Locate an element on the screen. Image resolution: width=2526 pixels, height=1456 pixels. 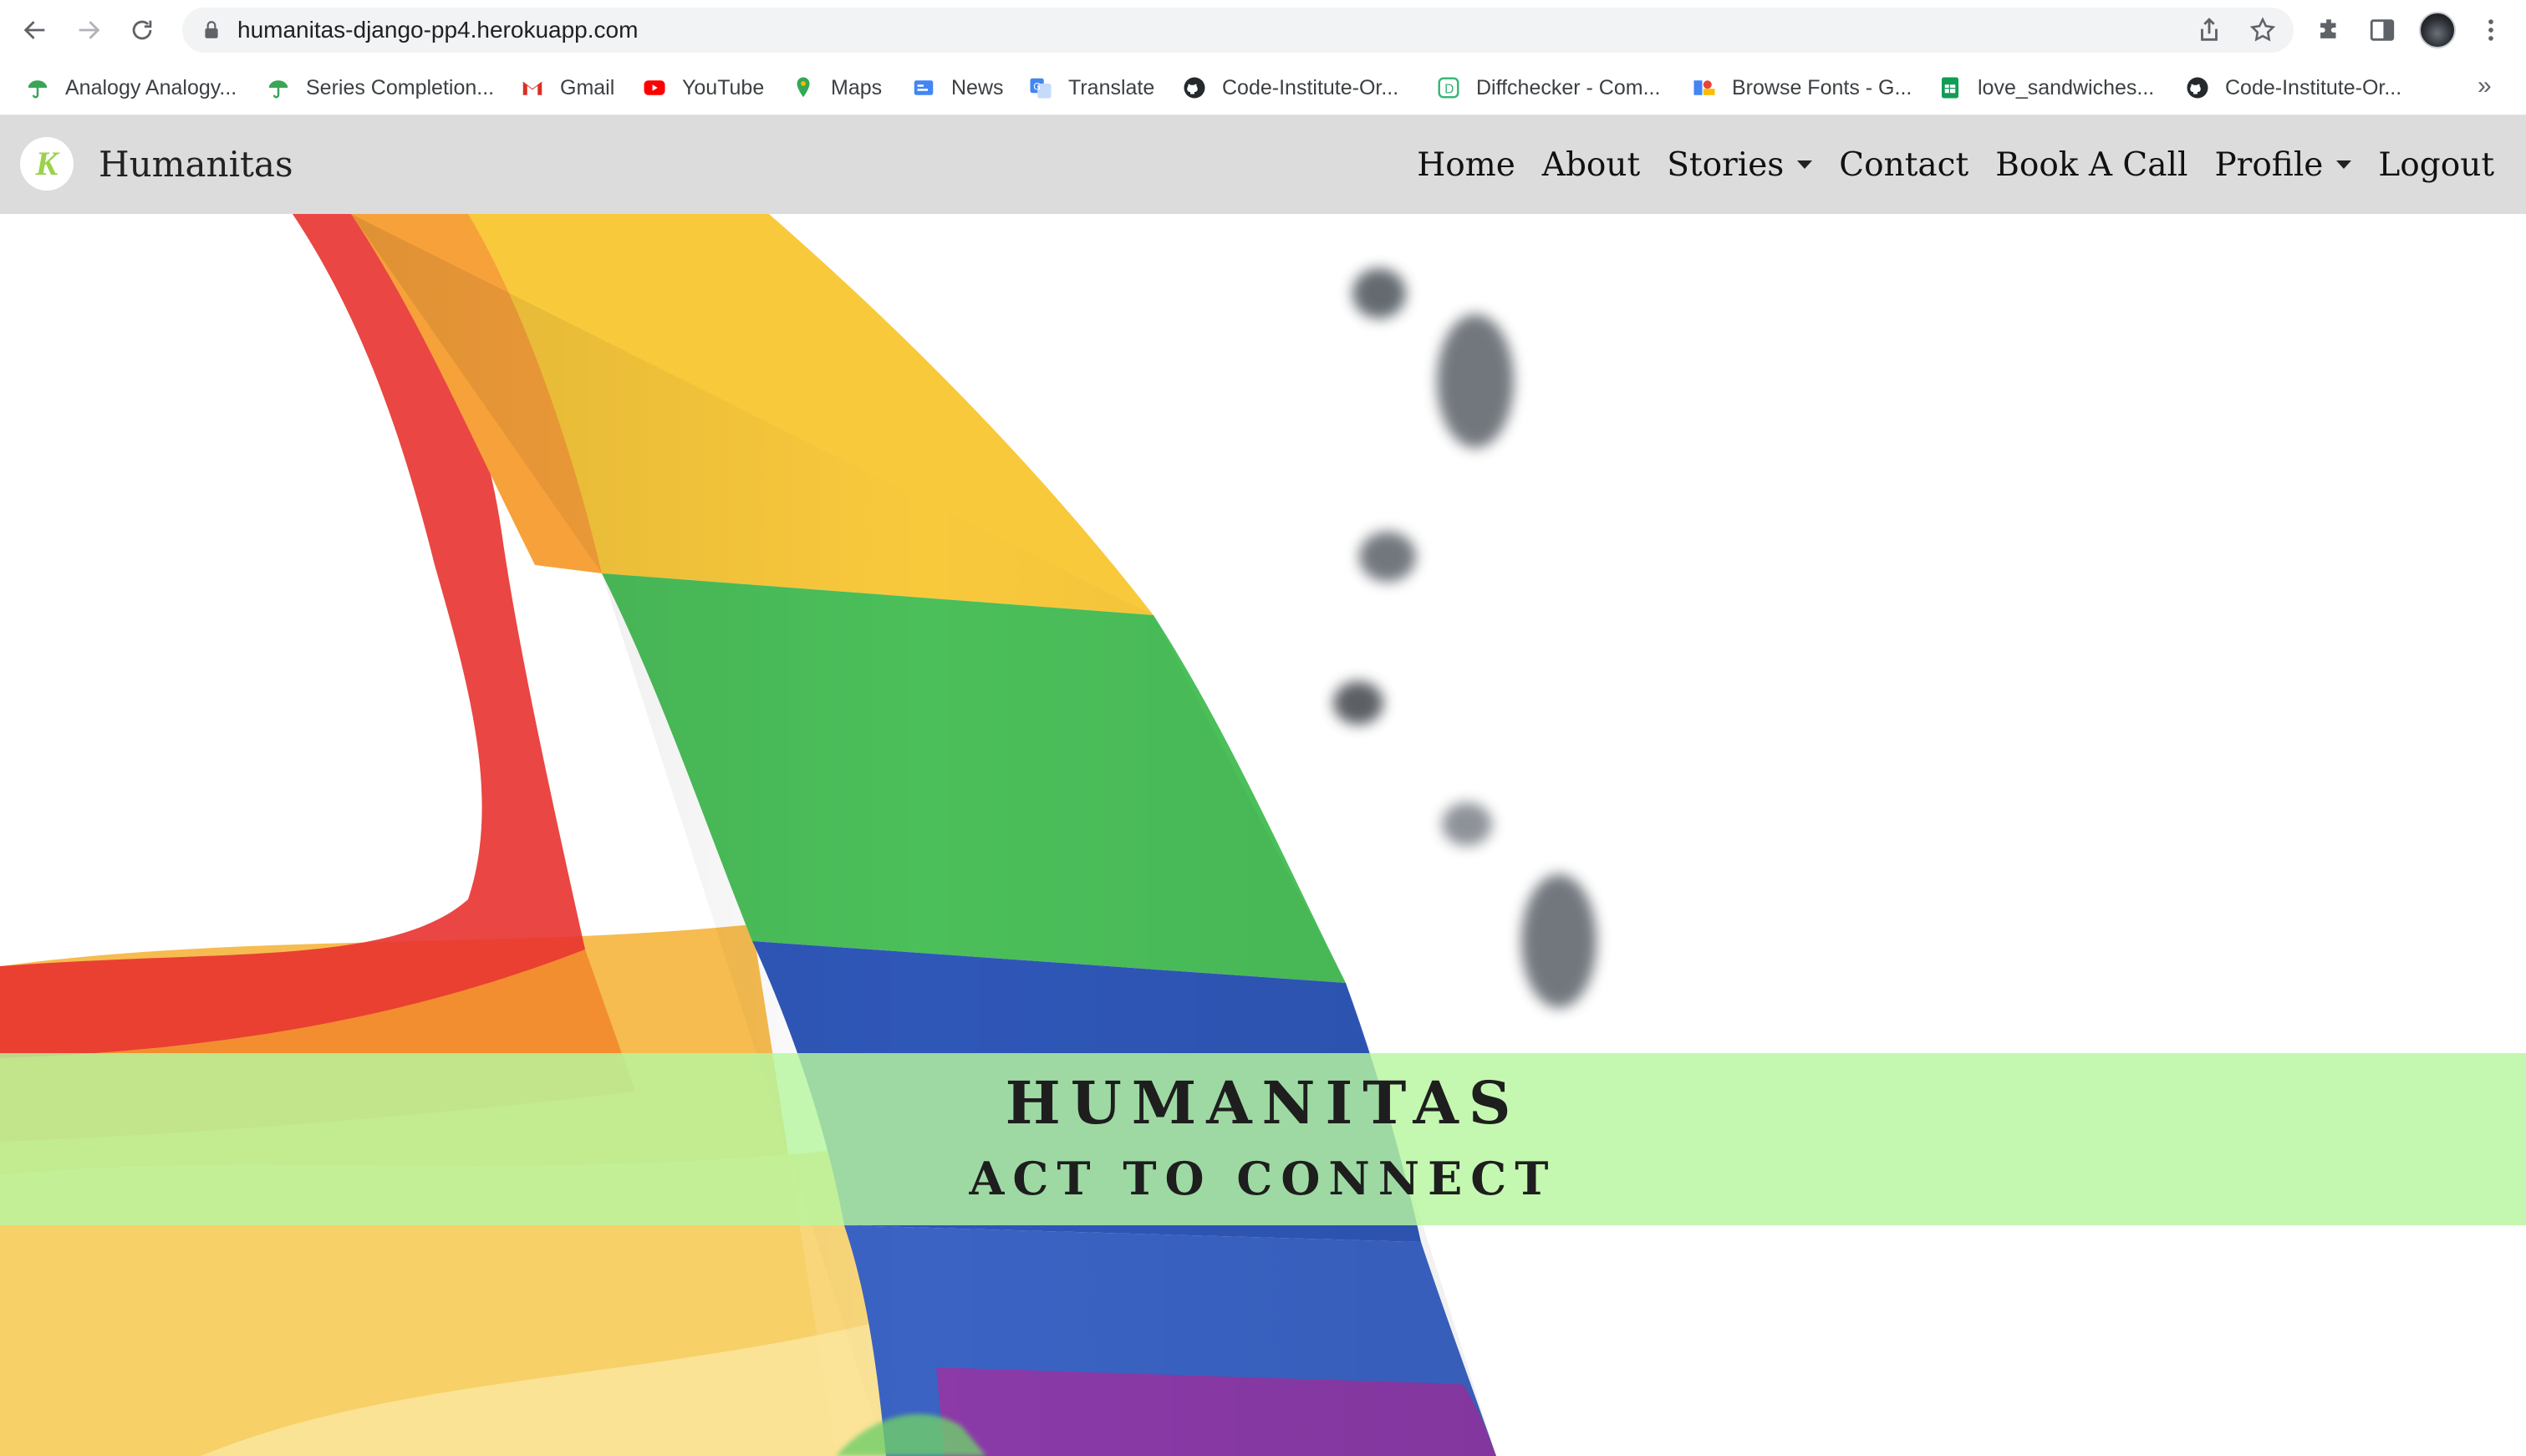
bookmark-item: G Translate is located at coordinates (1091, 87).